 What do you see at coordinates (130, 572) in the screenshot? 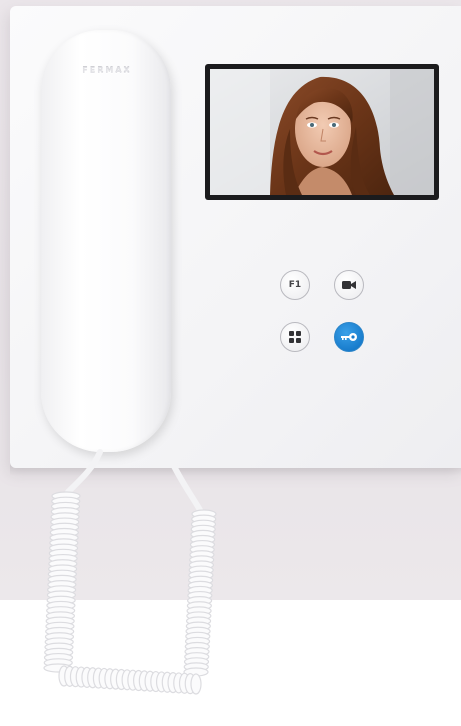
I see `coiled-cord` at bounding box center [130, 572].